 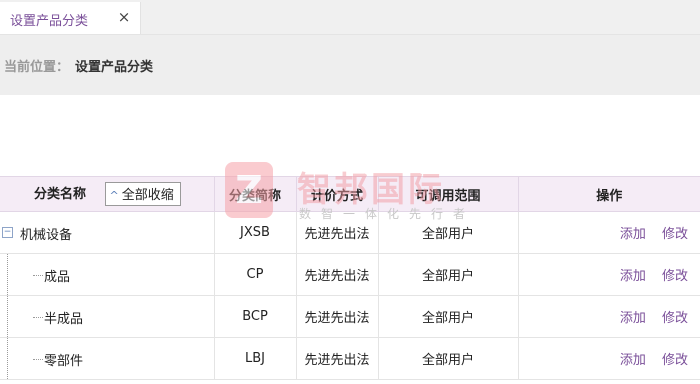 What do you see at coordinates (107, 358) in the screenshot?
I see `category-name-cell: 零部件` at bounding box center [107, 358].